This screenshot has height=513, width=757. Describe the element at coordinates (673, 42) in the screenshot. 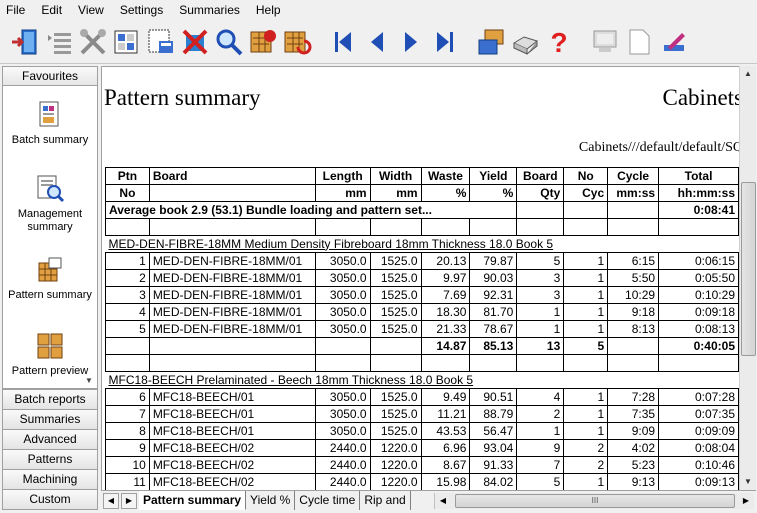

I see `edit-button` at that location.